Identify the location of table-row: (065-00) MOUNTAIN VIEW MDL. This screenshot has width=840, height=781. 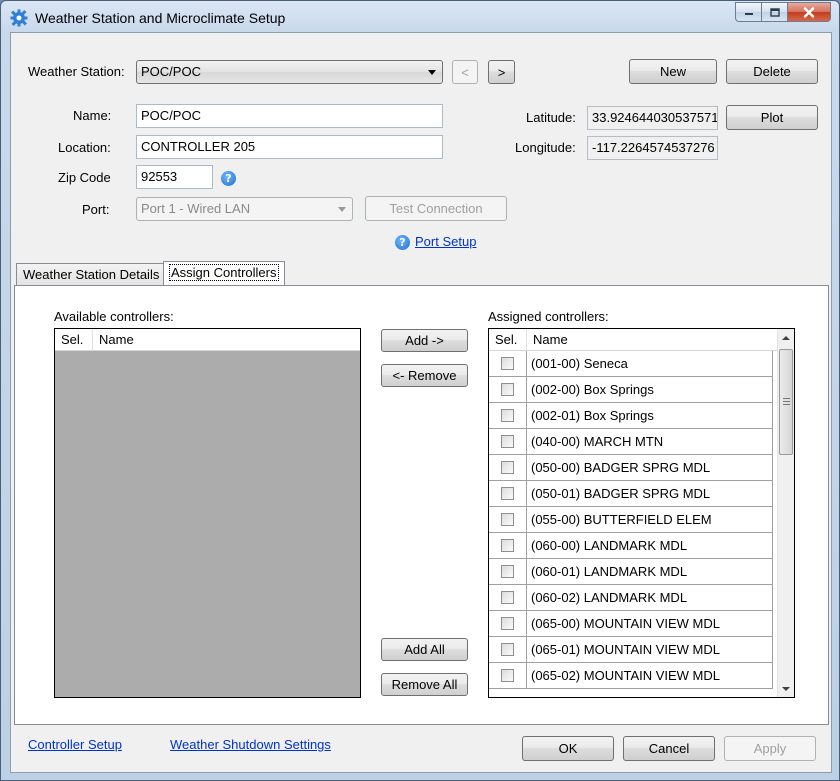
(631, 624).